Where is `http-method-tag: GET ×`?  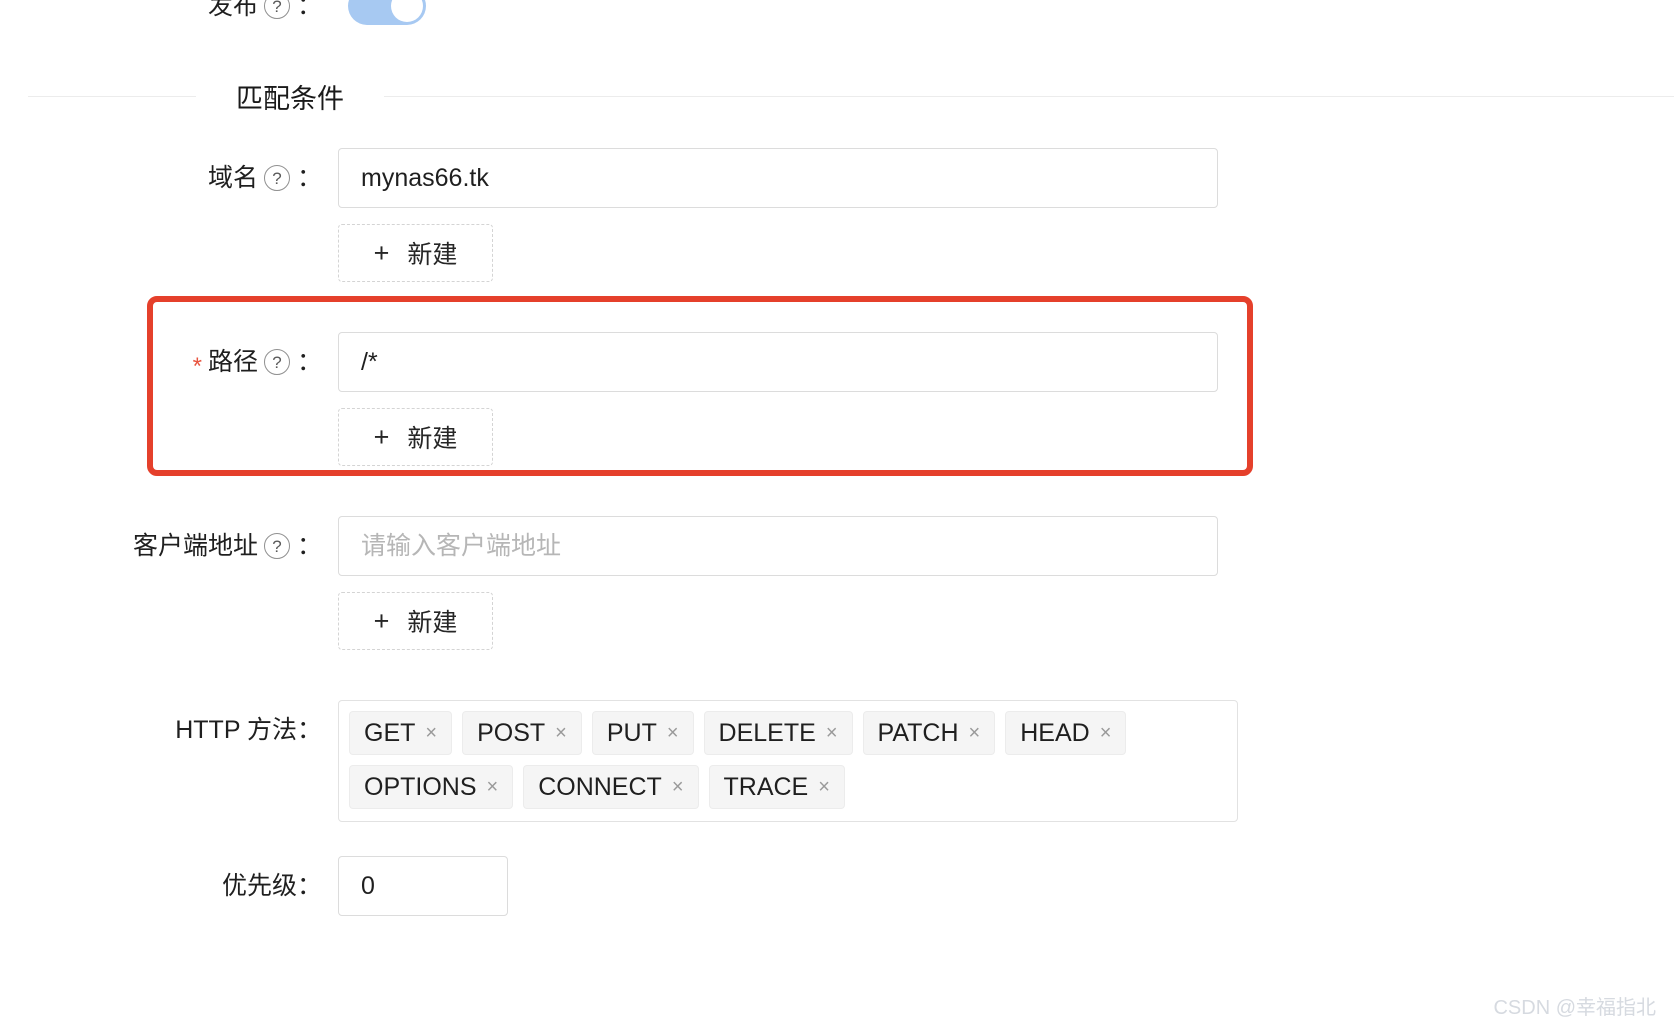 http-method-tag: GET × is located at coordinates (401, 733).